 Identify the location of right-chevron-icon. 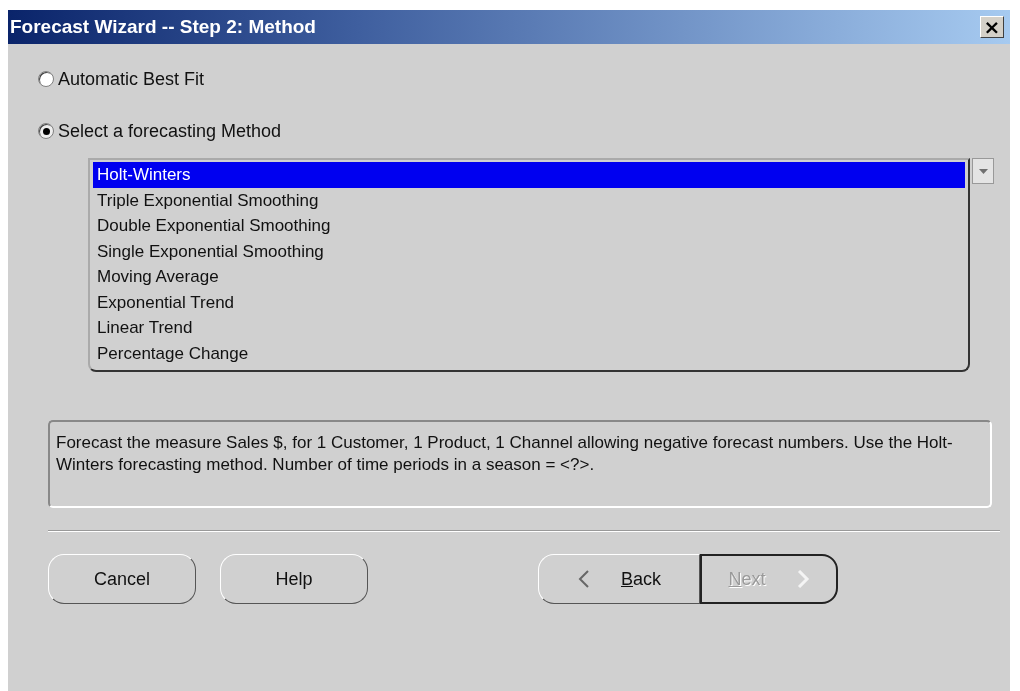
(802, 579).